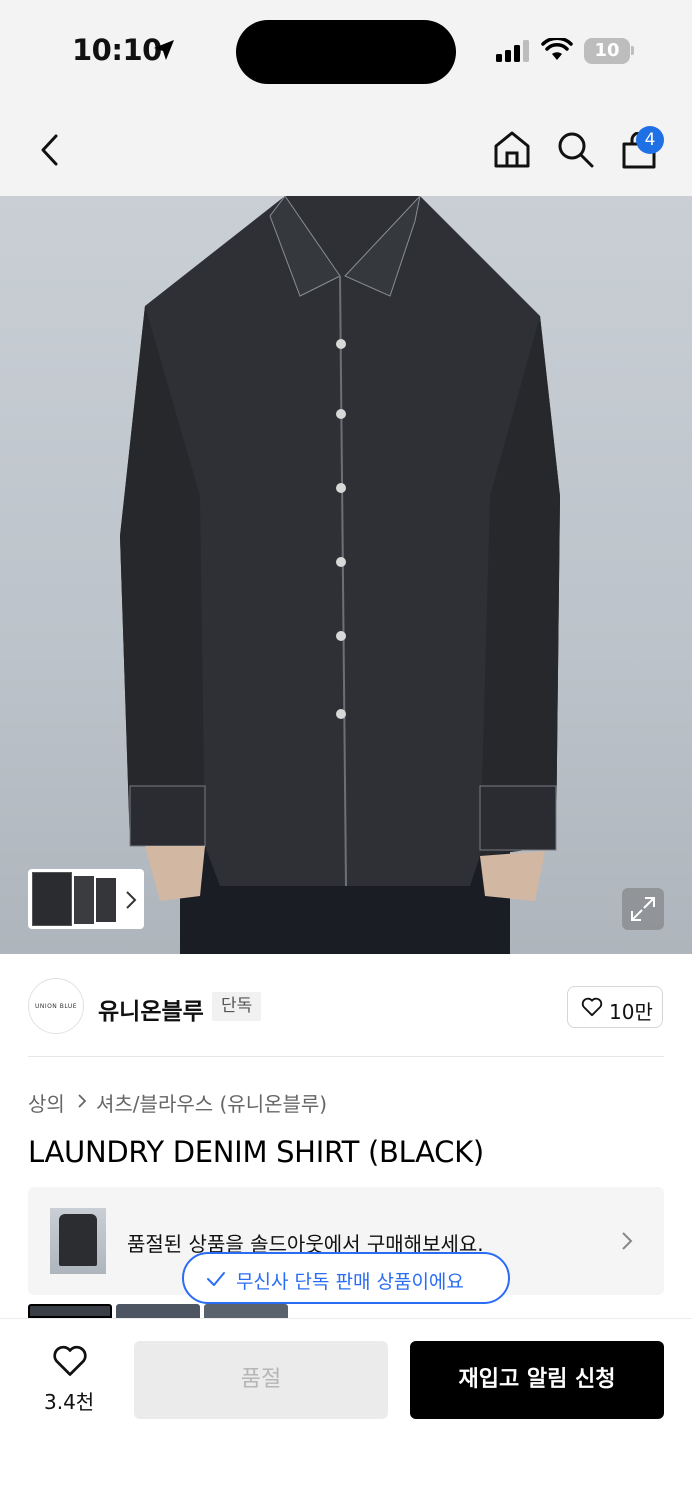  I want to click on exclusive-toast-text: 무신사 단독 판매 상품이에요, so click(350, 1282).